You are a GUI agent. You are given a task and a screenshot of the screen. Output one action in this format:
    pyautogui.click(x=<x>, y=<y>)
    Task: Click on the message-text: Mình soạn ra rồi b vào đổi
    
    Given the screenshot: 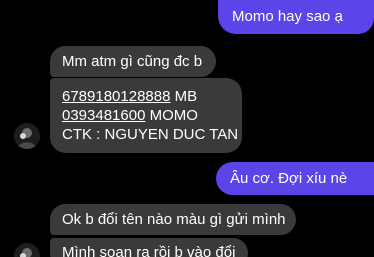 What is the action you would take?
    pyautogui.click(x=149, y=250)
    